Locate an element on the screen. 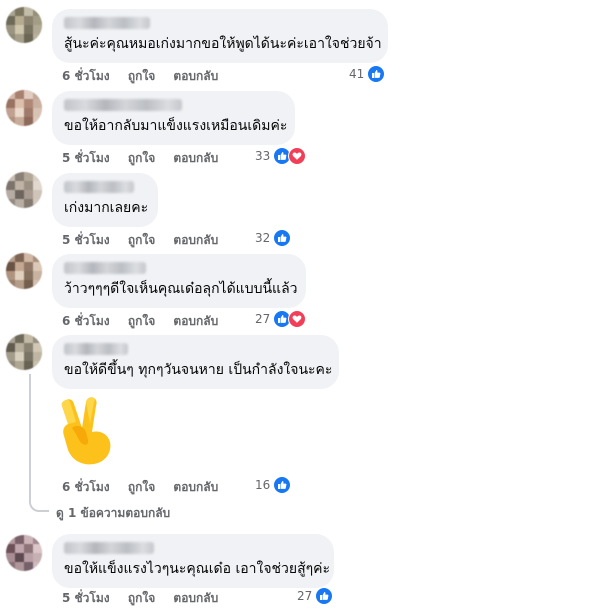 Image resolution: width=600 pixels, height=613 pixels. reaction-summary: 16 is located at coordinates (273, 485).